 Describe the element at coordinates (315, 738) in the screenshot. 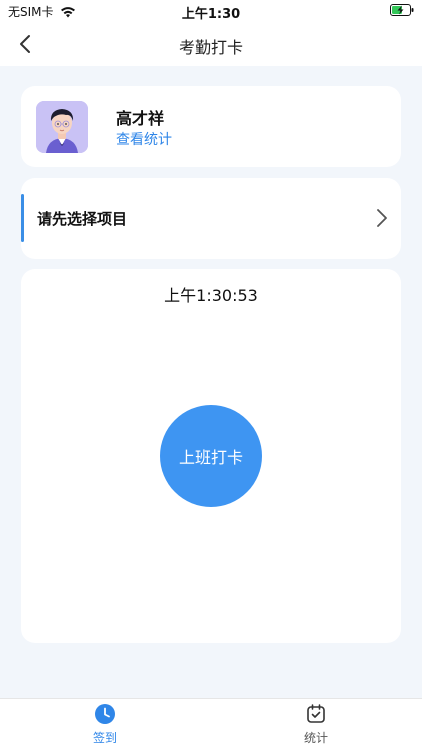

I see `tab-stats-label: 统计` at that location.